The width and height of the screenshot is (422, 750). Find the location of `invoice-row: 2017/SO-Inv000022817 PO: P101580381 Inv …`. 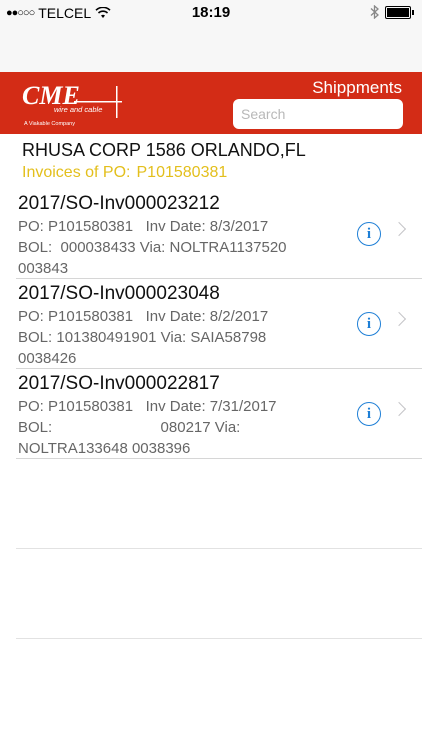

invoice-row: 2017/SO-Inv000022817 PO: P101580381 Inv … is located at coordinates (219, 414).